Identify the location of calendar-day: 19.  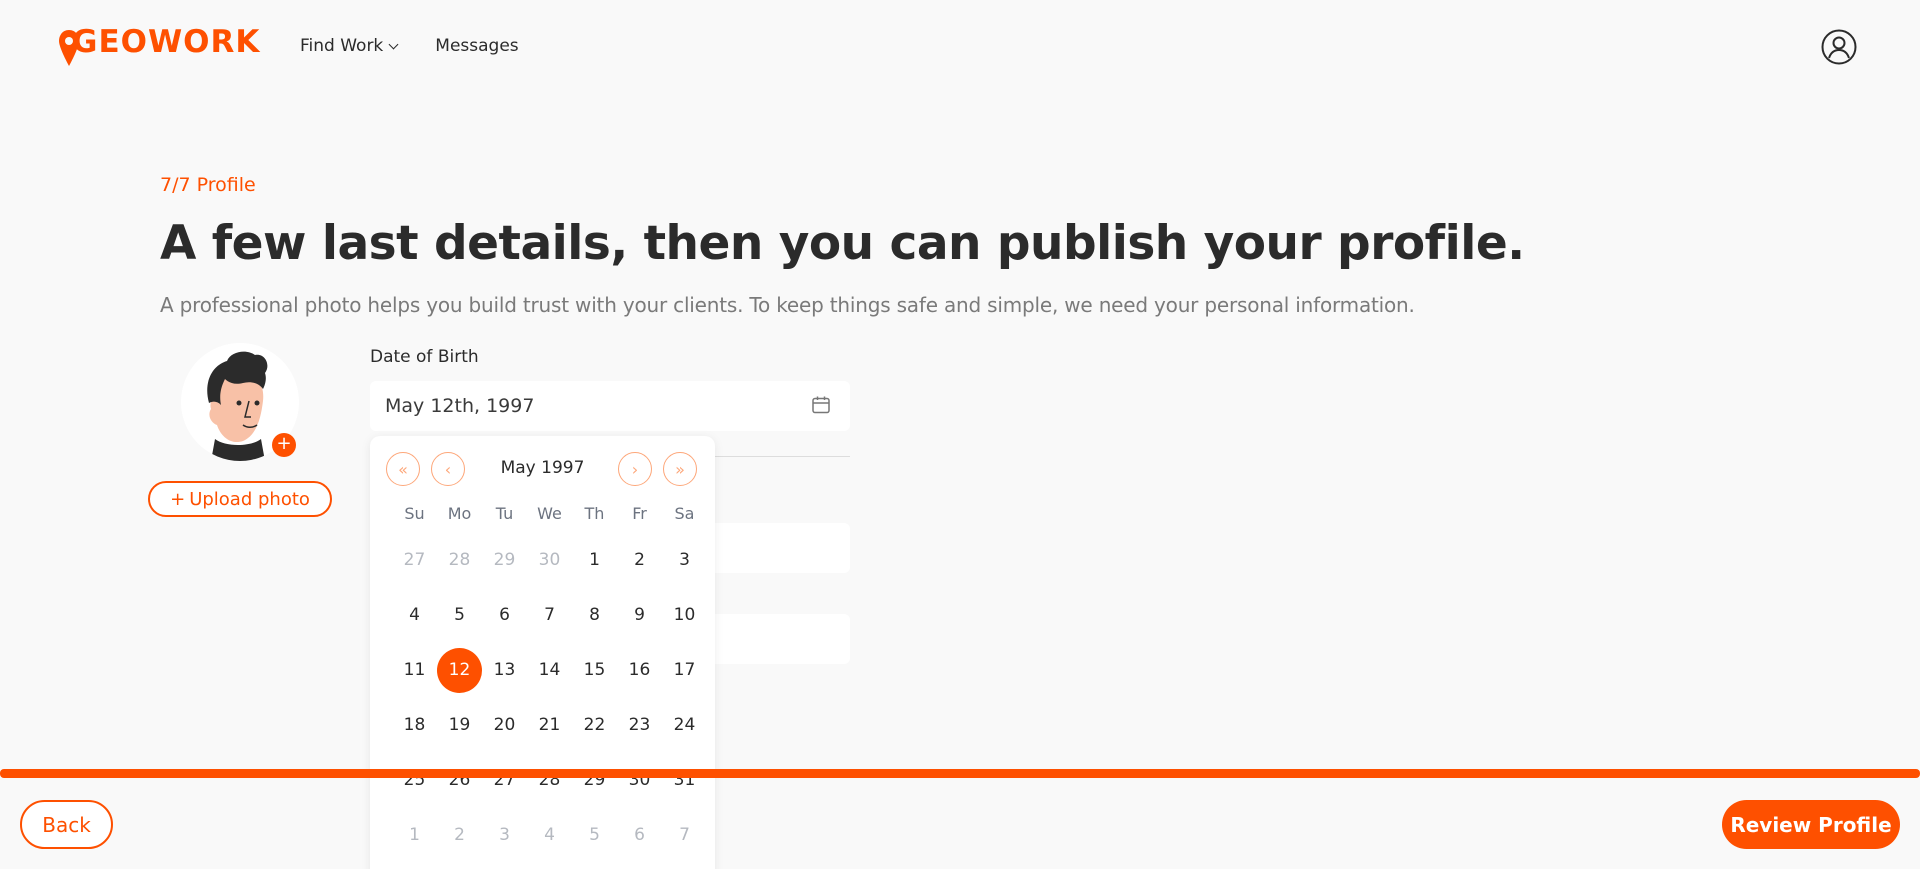
(459, 725).